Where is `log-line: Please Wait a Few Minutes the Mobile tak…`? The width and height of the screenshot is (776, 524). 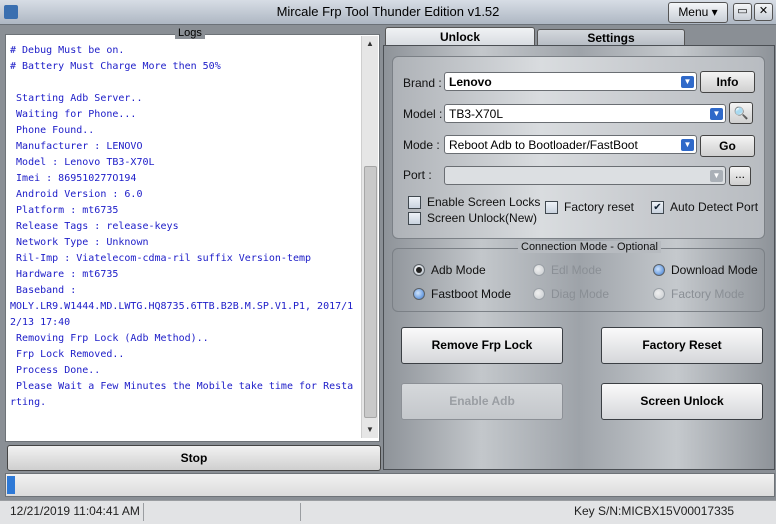
log-line: Please Wait a Few Minutes the Mobile tak… is located at coordinates (182, 394).